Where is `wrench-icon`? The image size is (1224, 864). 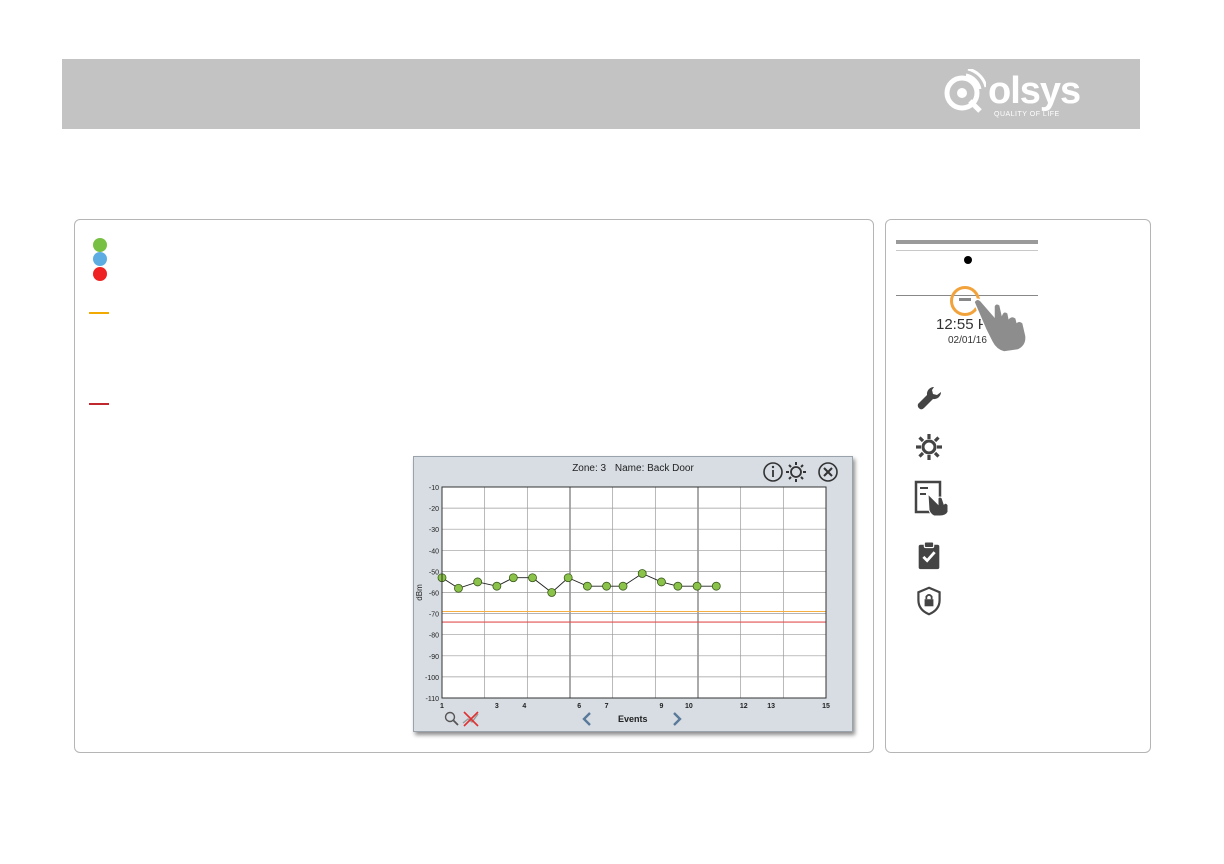
wrench-icon is located at coordinates (929, 398).